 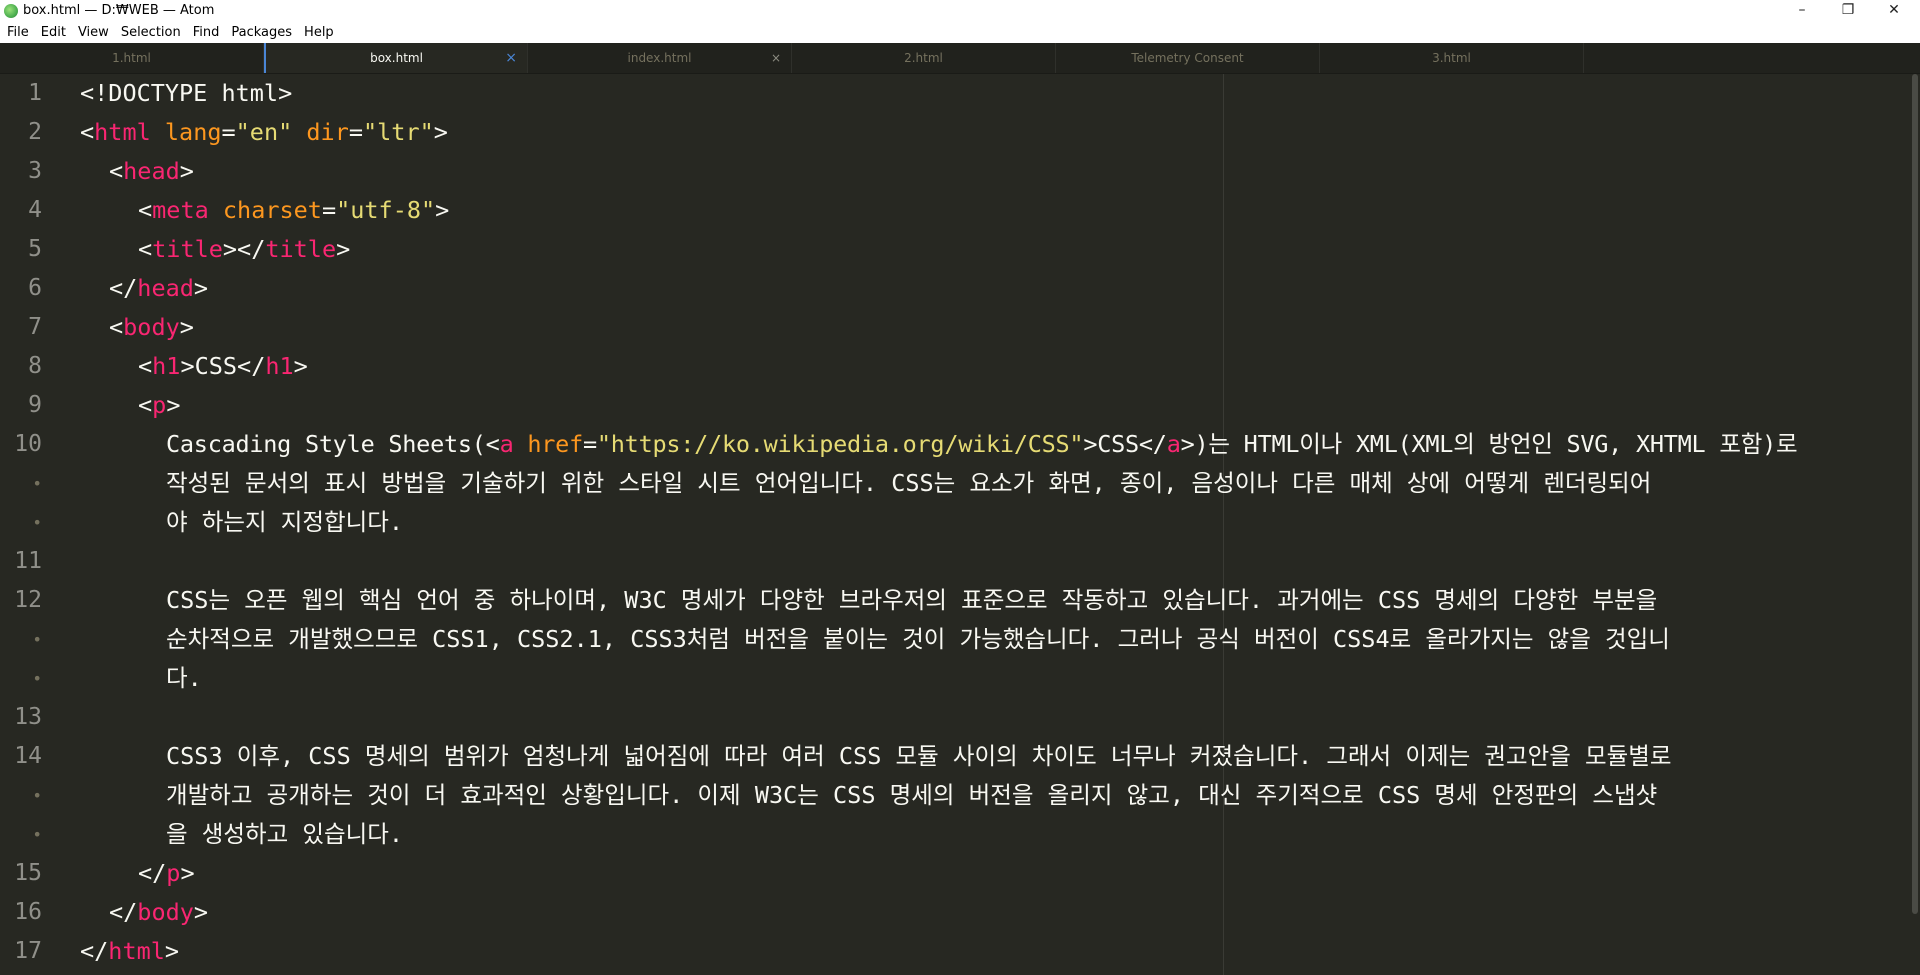 I want to click on code-line-wrapped: 을 생성하고 있습니다., so click(x=285, y=834).